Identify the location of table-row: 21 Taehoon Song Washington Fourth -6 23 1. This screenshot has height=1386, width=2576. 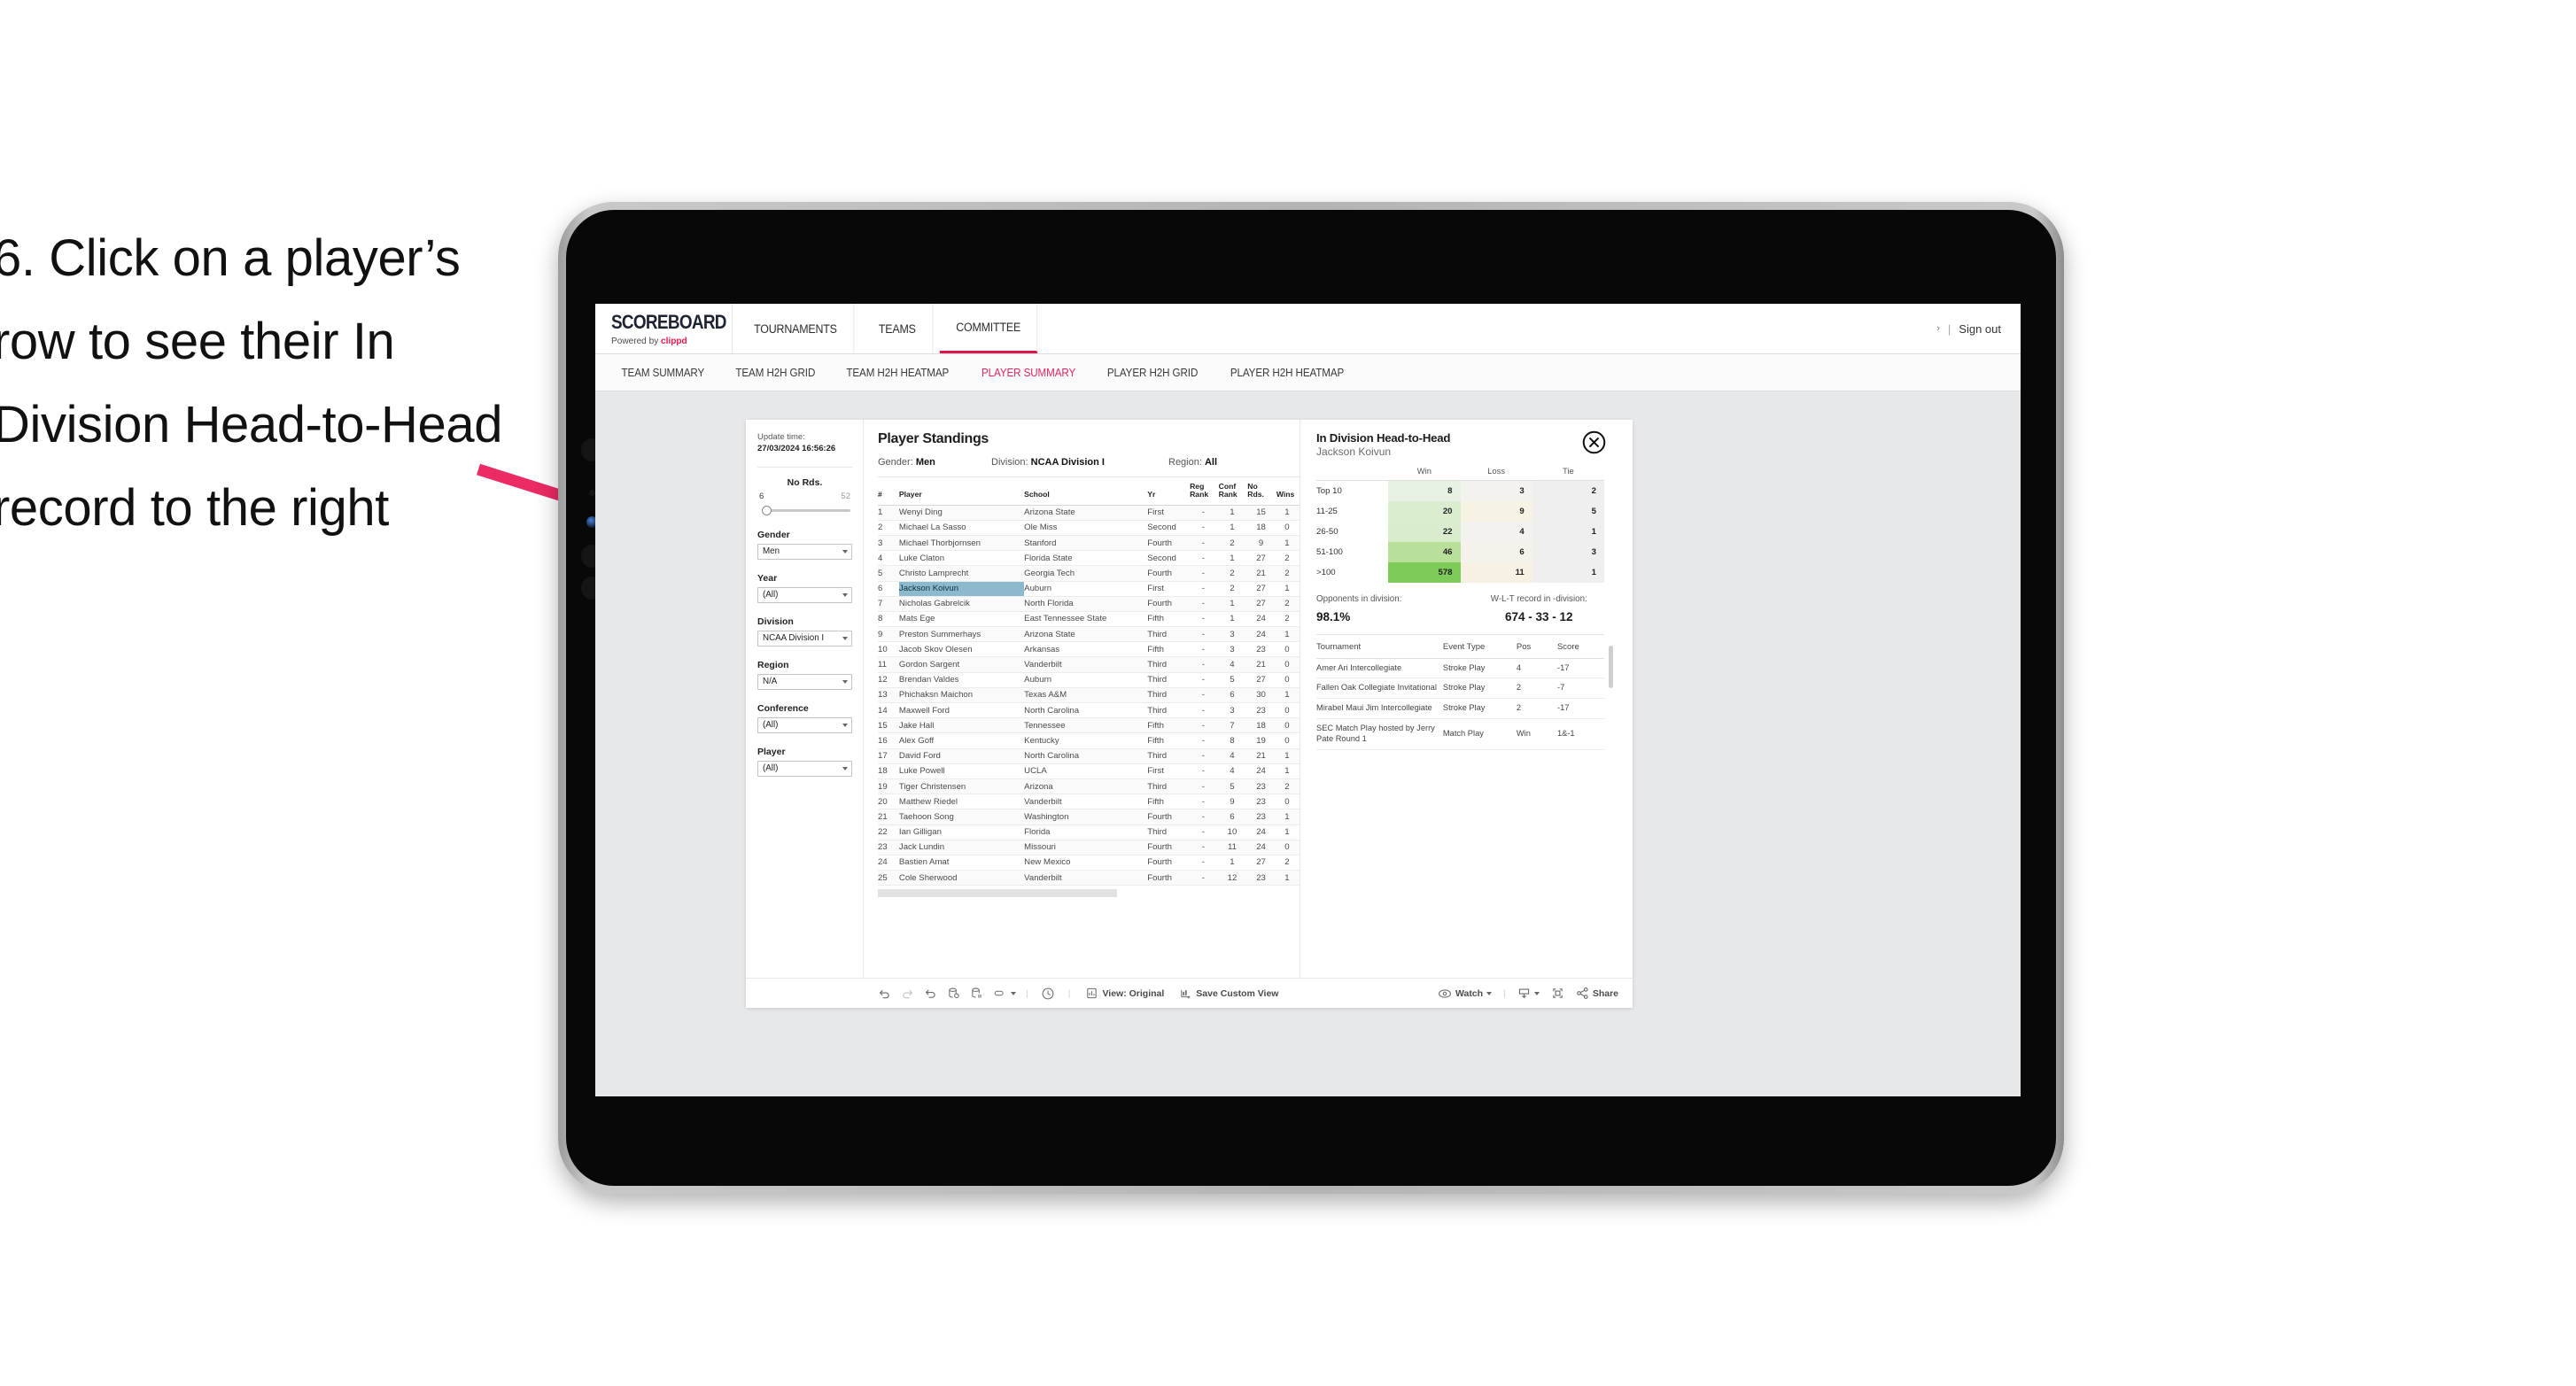
(1089, 817).